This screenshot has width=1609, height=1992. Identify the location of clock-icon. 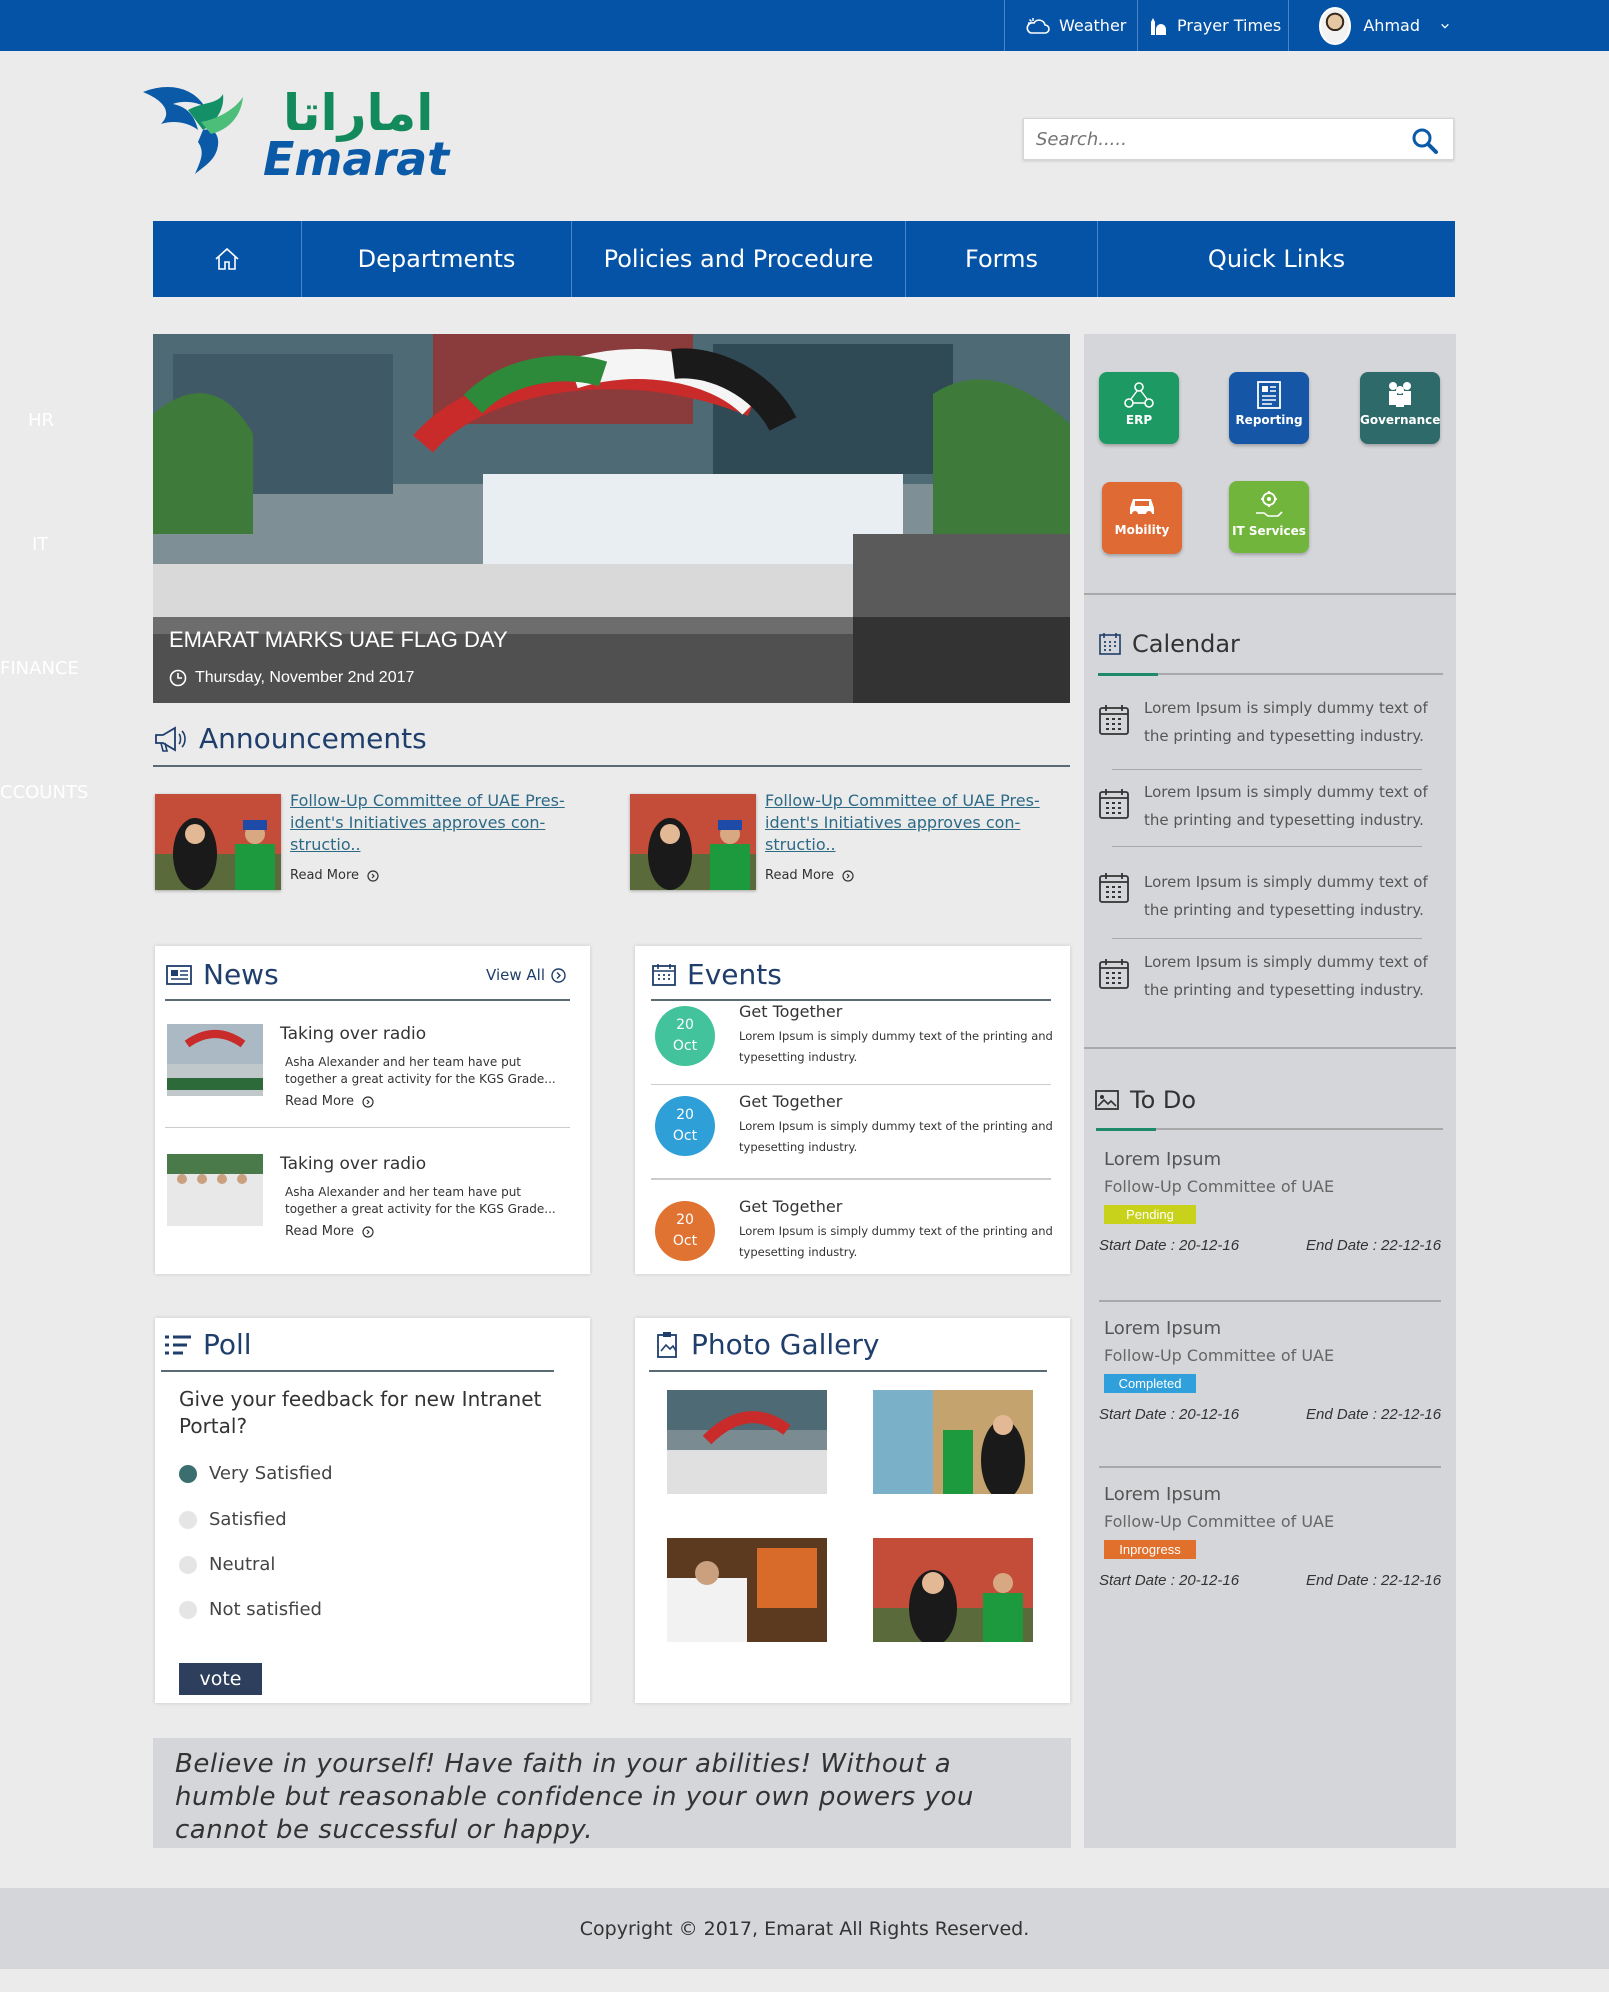
(178, 678).